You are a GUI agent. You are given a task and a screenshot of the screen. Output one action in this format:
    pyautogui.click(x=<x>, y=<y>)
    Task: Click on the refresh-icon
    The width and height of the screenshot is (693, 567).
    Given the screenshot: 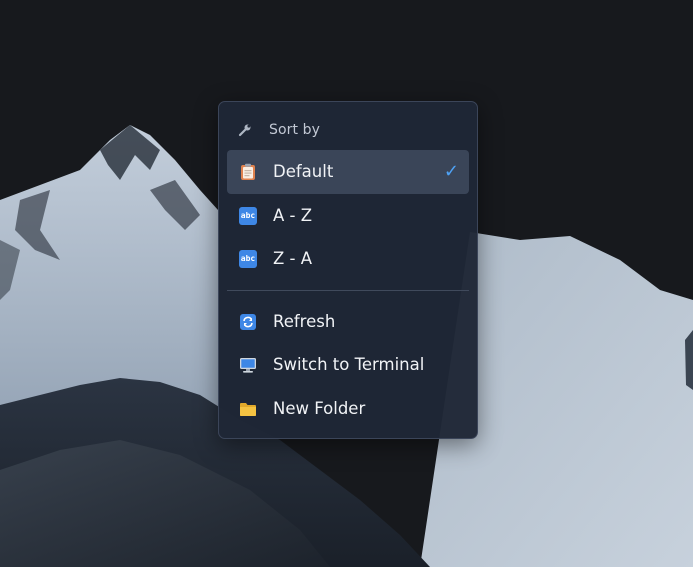 What is the action you would take?
    pyautogui.click(x=248, y=322)
    